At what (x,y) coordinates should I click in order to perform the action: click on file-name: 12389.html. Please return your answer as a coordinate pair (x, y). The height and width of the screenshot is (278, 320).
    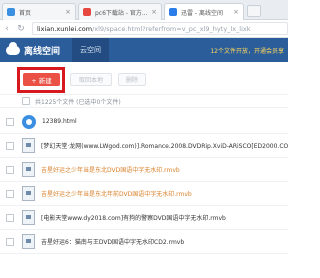
    Looking at the image, I should click on (59, 121).